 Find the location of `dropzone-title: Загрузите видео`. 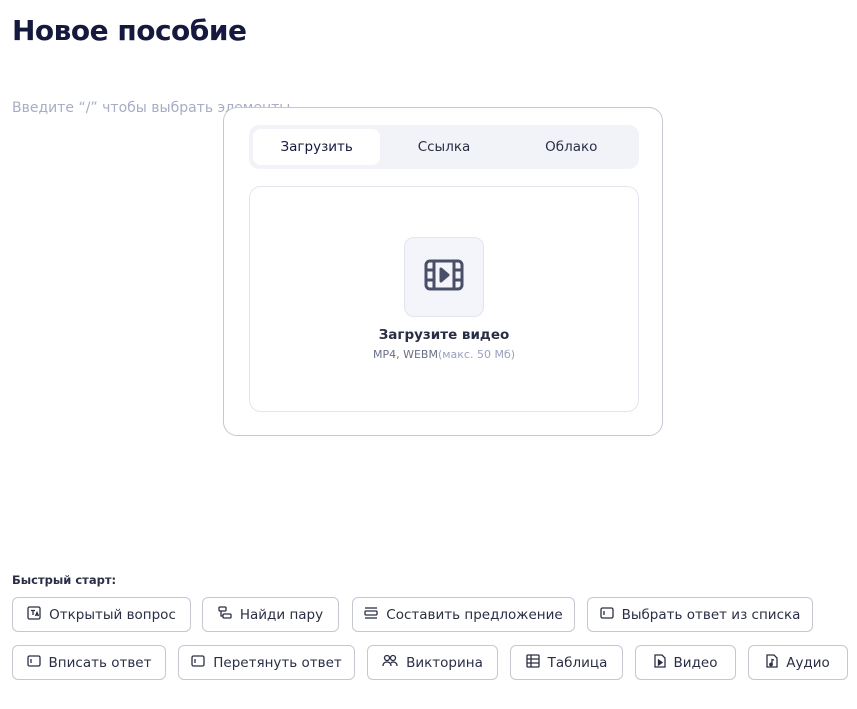

dropzone-title: Загрузите видео is located at coordinates (444, 335).